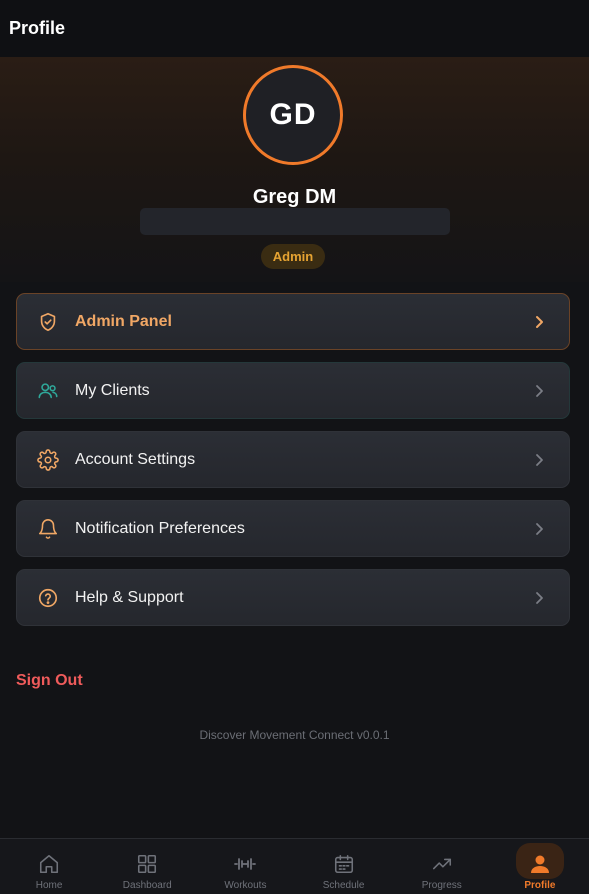  Describe the element at coordinates (123, 321) in the screenshot. I see `menu-label: Admin Panel` at that location.